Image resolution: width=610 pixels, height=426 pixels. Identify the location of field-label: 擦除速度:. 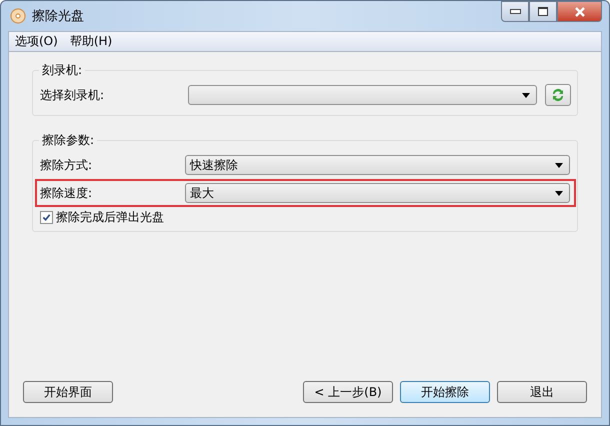
(67, 193).